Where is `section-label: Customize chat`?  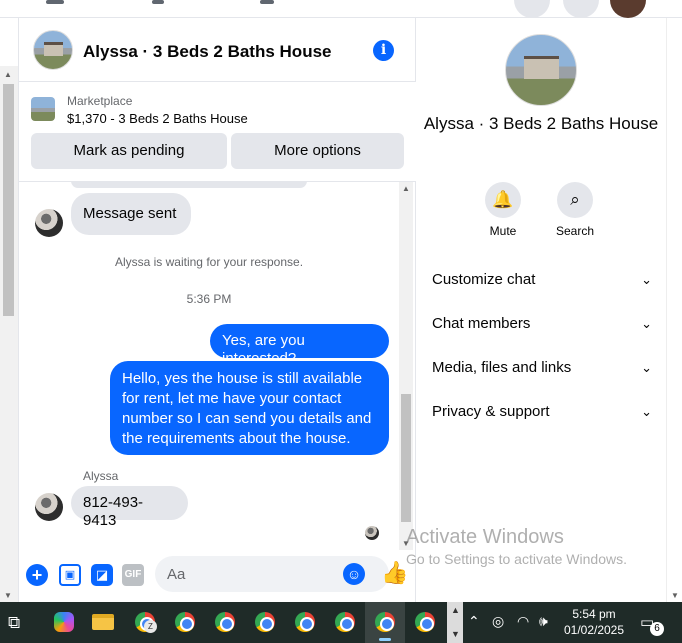 section-label: Customize chat is located at coordinates (484, 279).